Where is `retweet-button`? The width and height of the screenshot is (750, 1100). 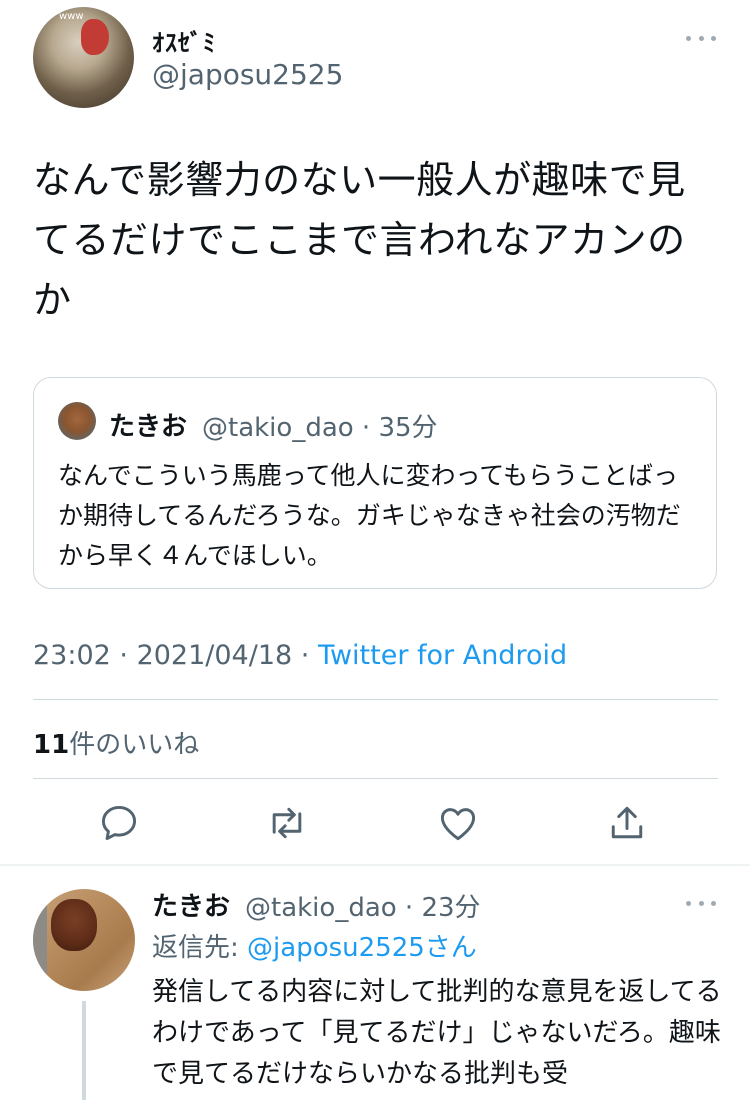
retweet-button is located at coordinates (287, 823).